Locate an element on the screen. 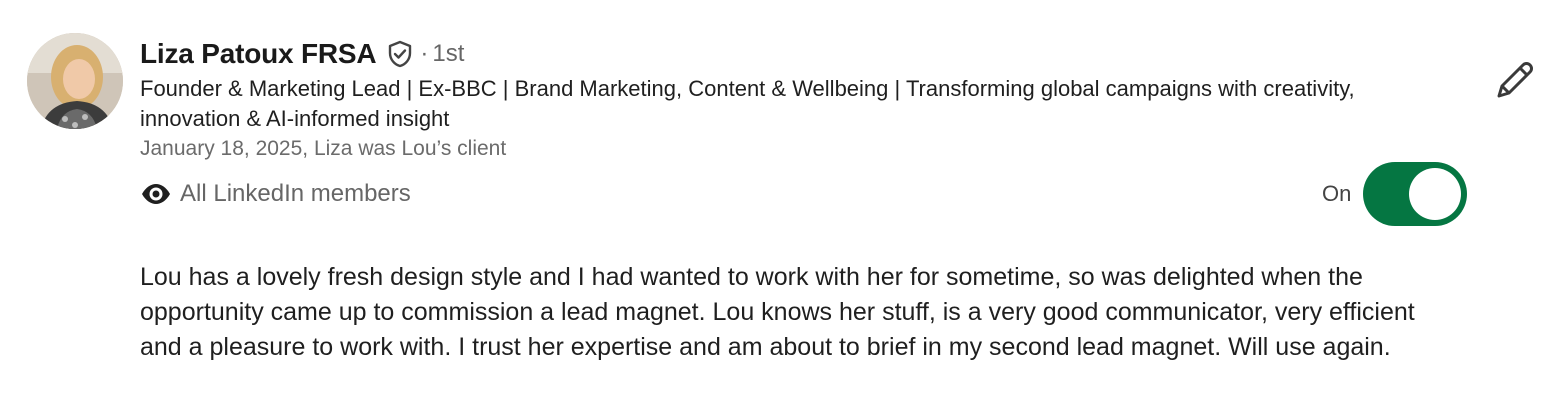  author-name: Liza Patoux FRSA is located at coordinates (258, 54).